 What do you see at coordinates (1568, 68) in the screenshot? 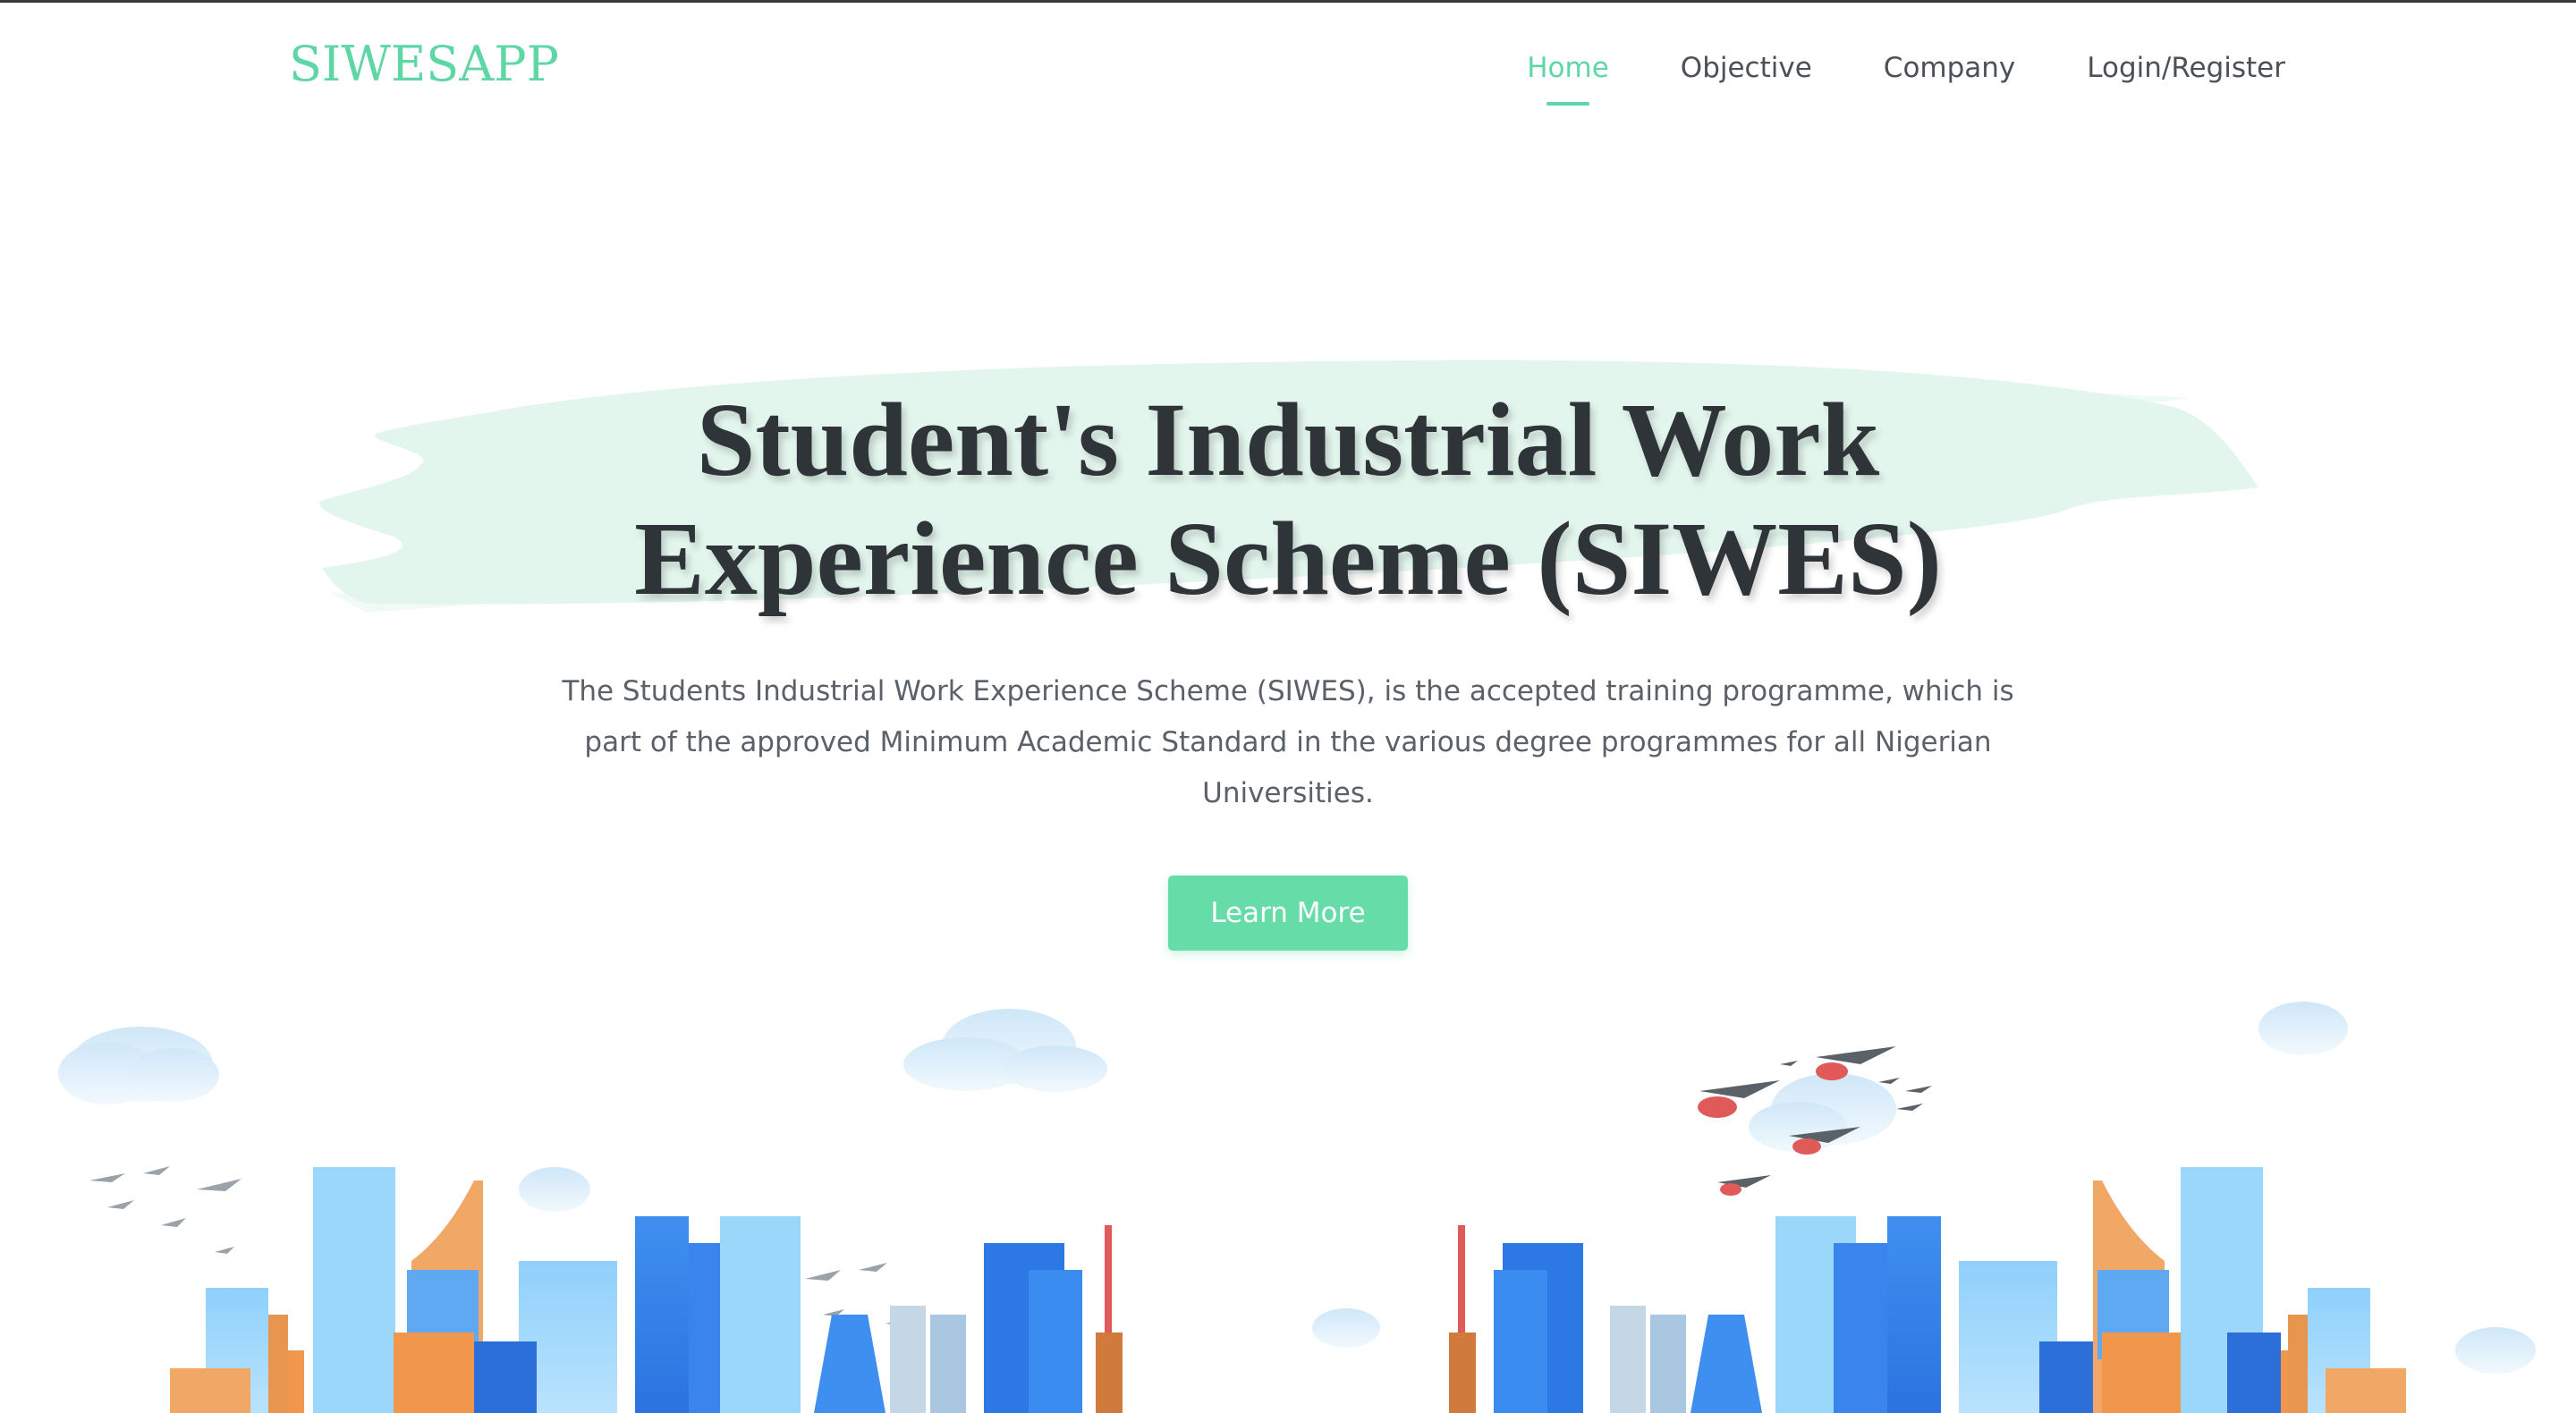
I see `nav-item-label: Home` at bounding box center [1568, 68].